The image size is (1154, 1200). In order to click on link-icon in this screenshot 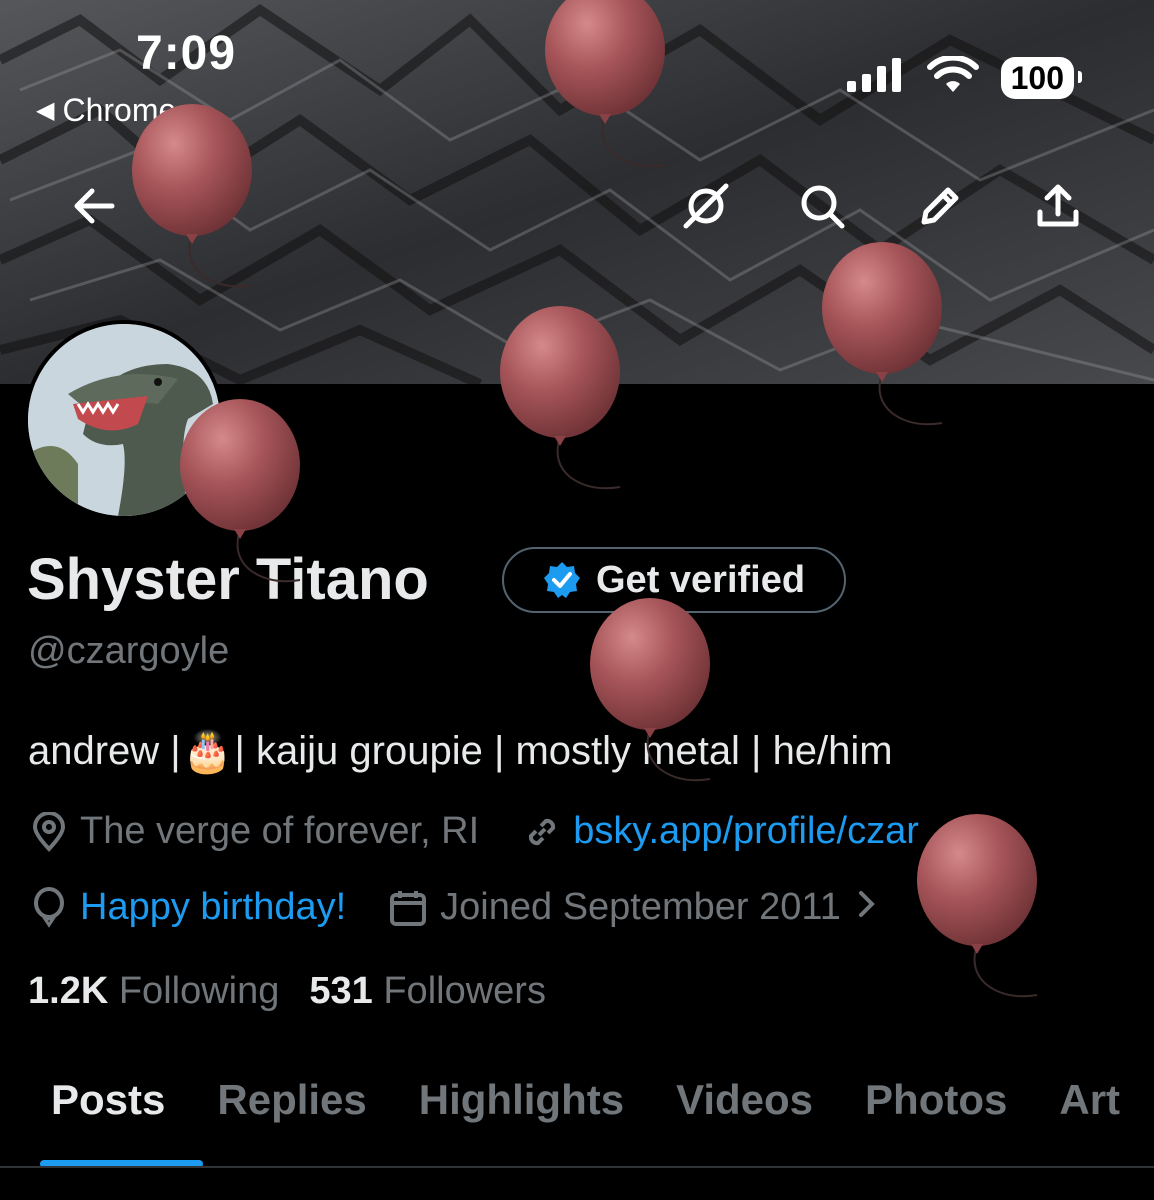, I will do `click(542, 832)`.